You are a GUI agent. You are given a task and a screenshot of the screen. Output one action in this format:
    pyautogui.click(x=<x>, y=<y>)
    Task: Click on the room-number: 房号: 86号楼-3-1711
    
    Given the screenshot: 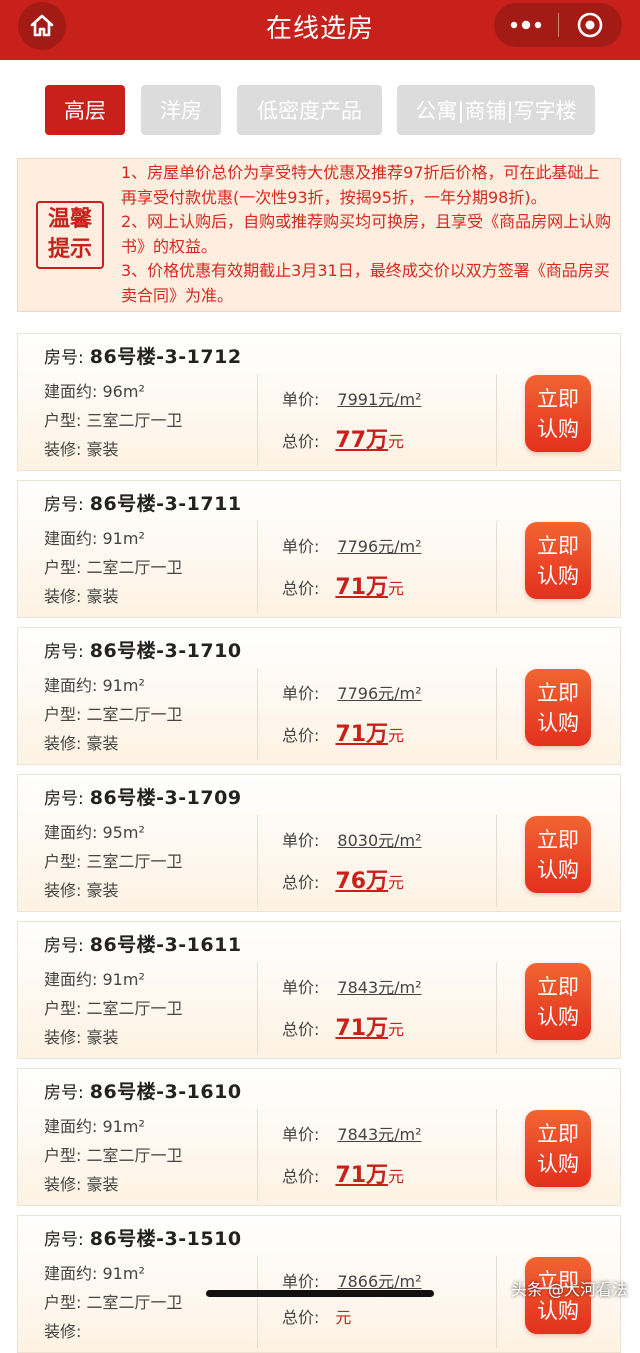 What is the action you would take?
    pyautogui.click(x=143, y=502)
    